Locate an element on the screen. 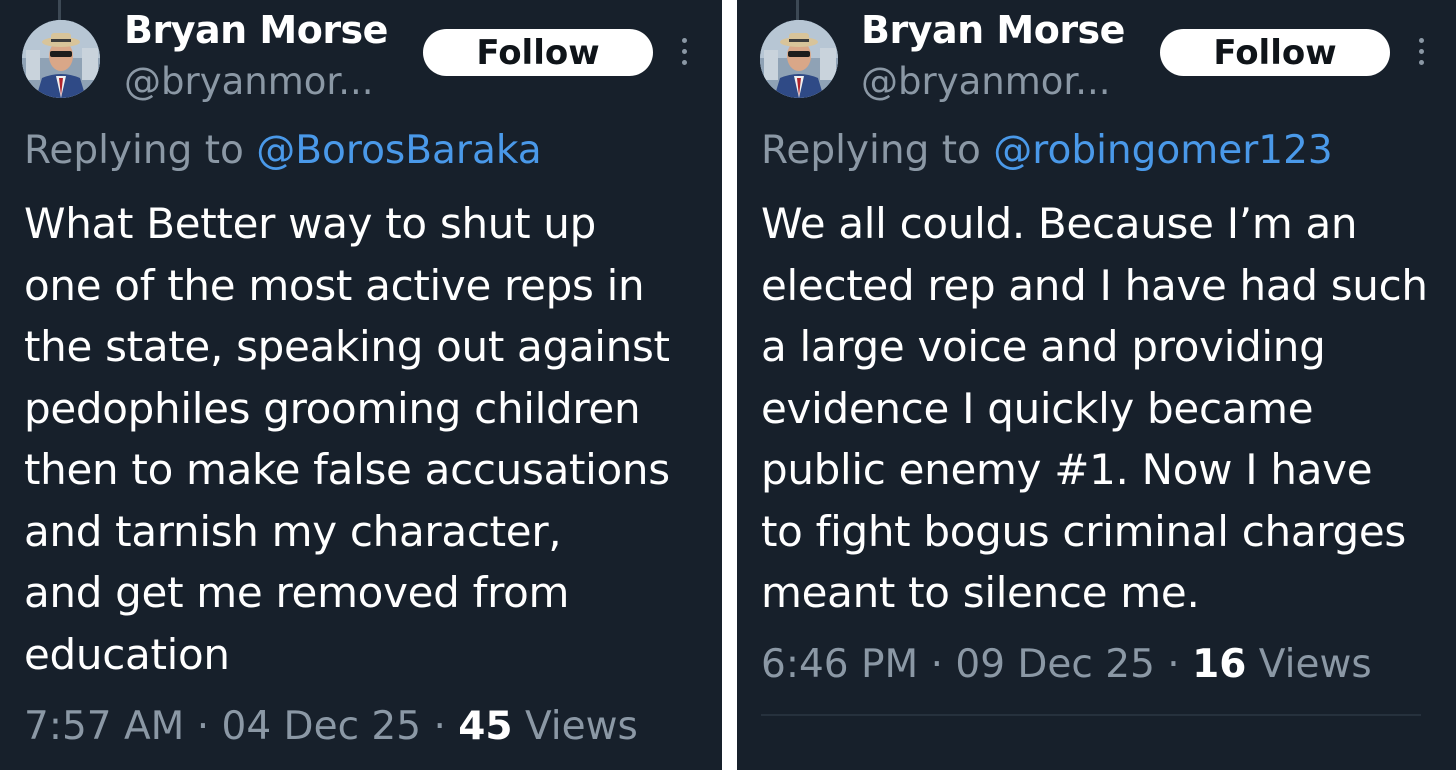 This screenshot has height=770, width=1456. reply-mention-link: @BorosBaraka is located at coordinates (398, 150).